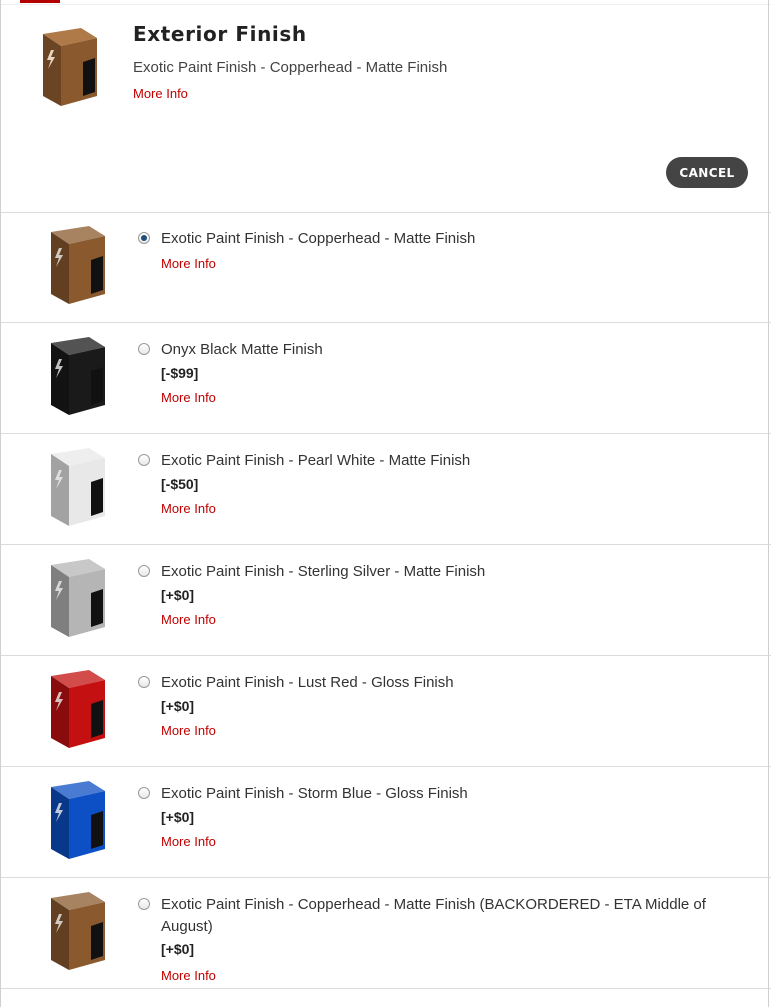  What do you see at coordinates (242, 349) in the screenshot?
I see `finish-option-label: Onyx Black Matte Finish` at bounding box center [242, 349].